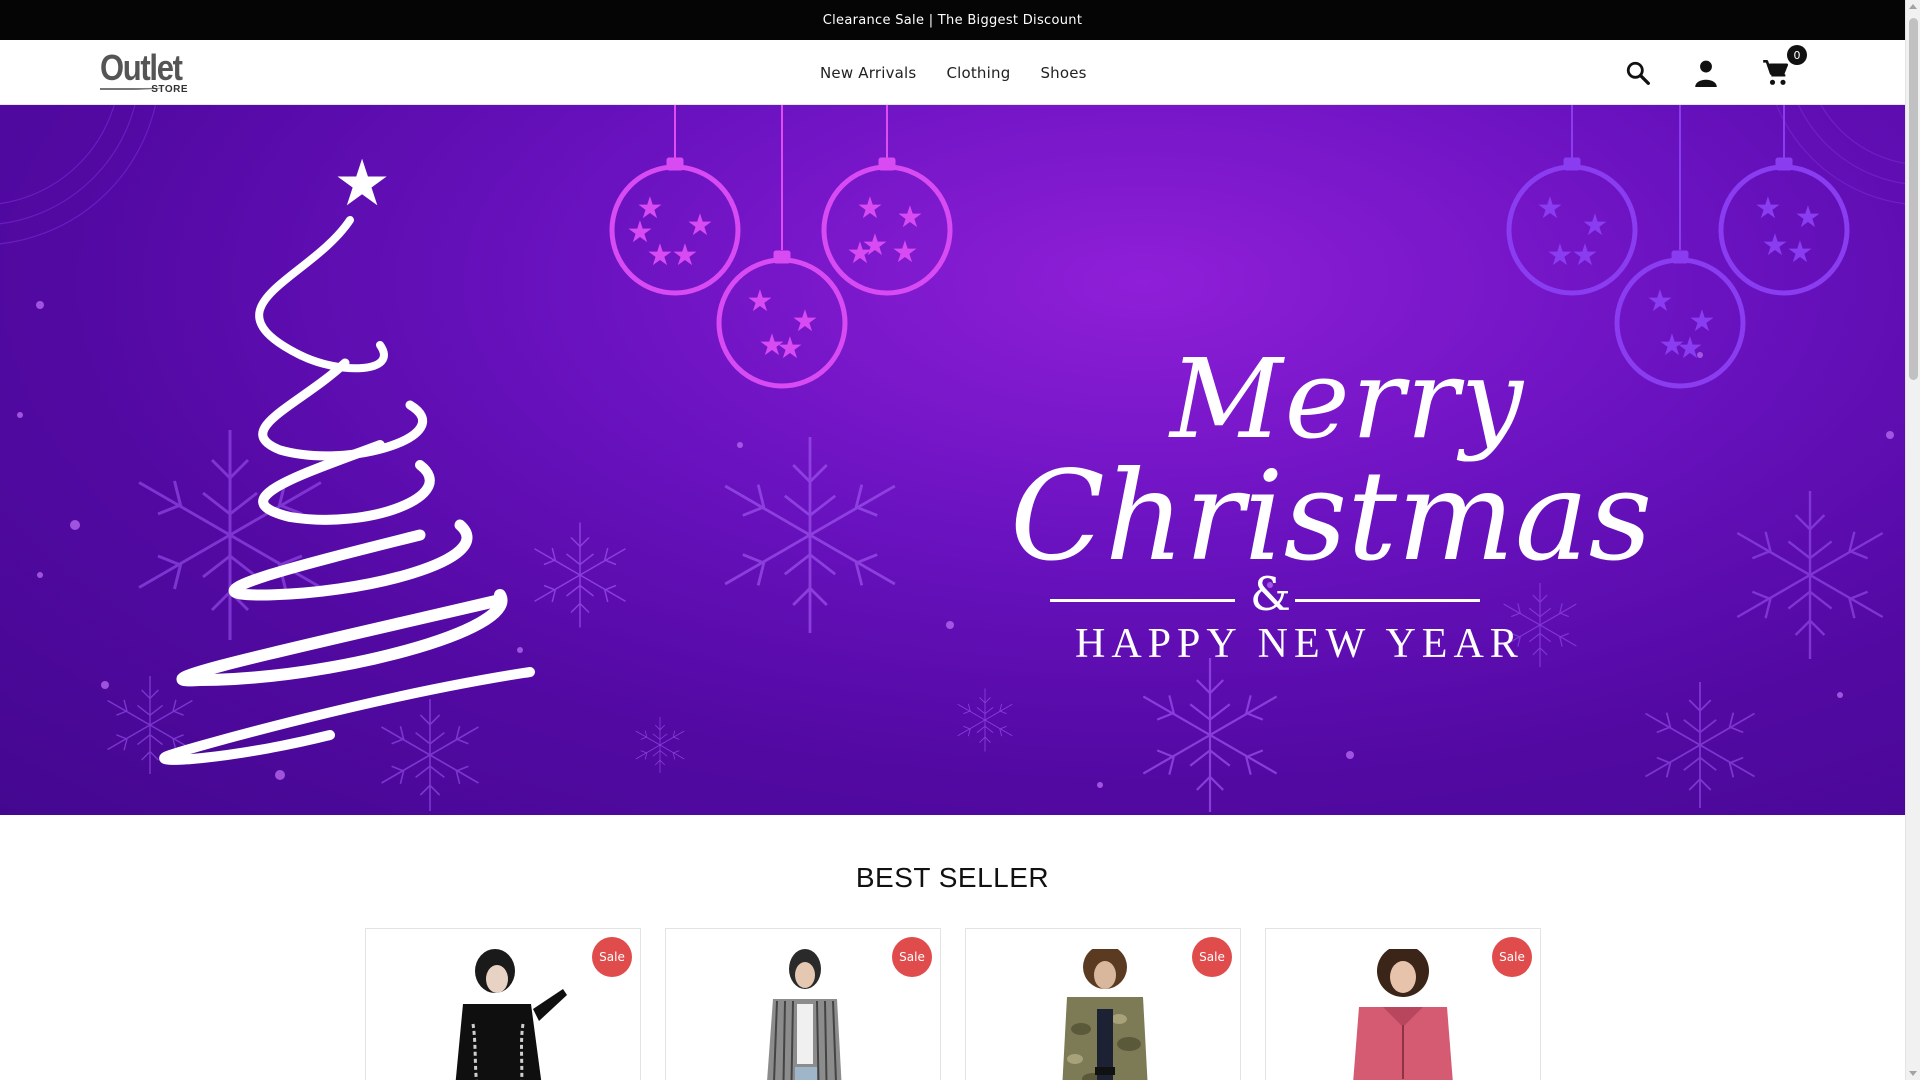  Describe the element at coordinates (1063, 73) in the screenshot. I see `nav-shoes: Shoes` at that location.